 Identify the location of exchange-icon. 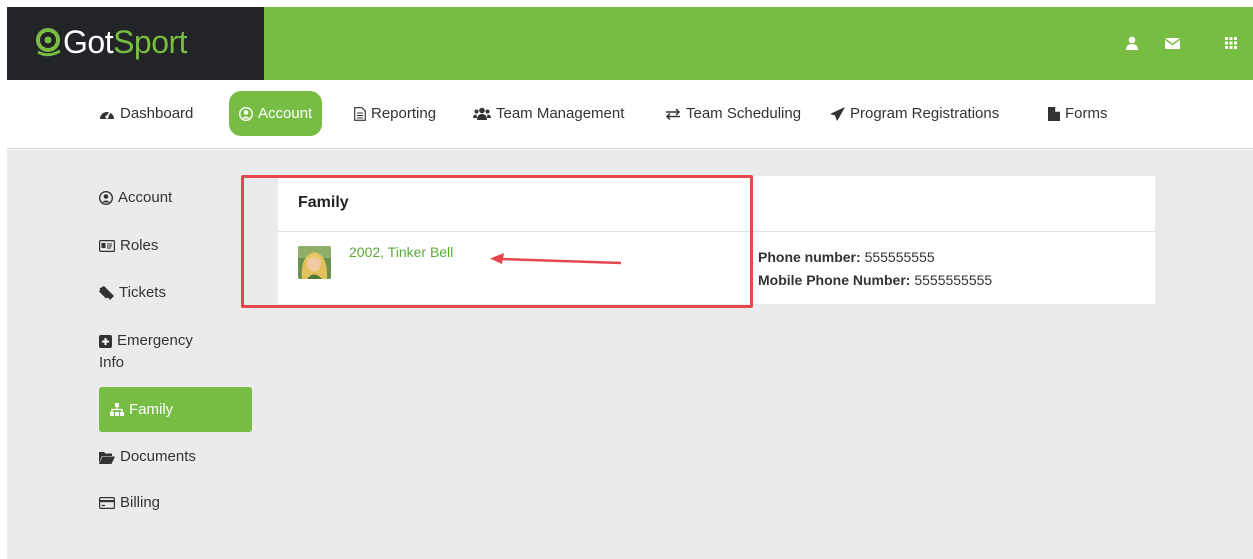
(673, 113).